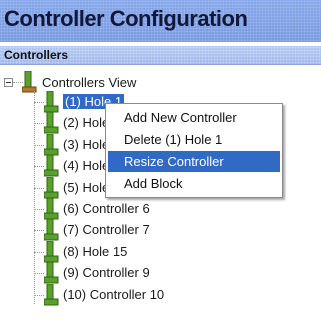  I want to click on tree-item-label: (7) Controller 7, so click(106, 230).